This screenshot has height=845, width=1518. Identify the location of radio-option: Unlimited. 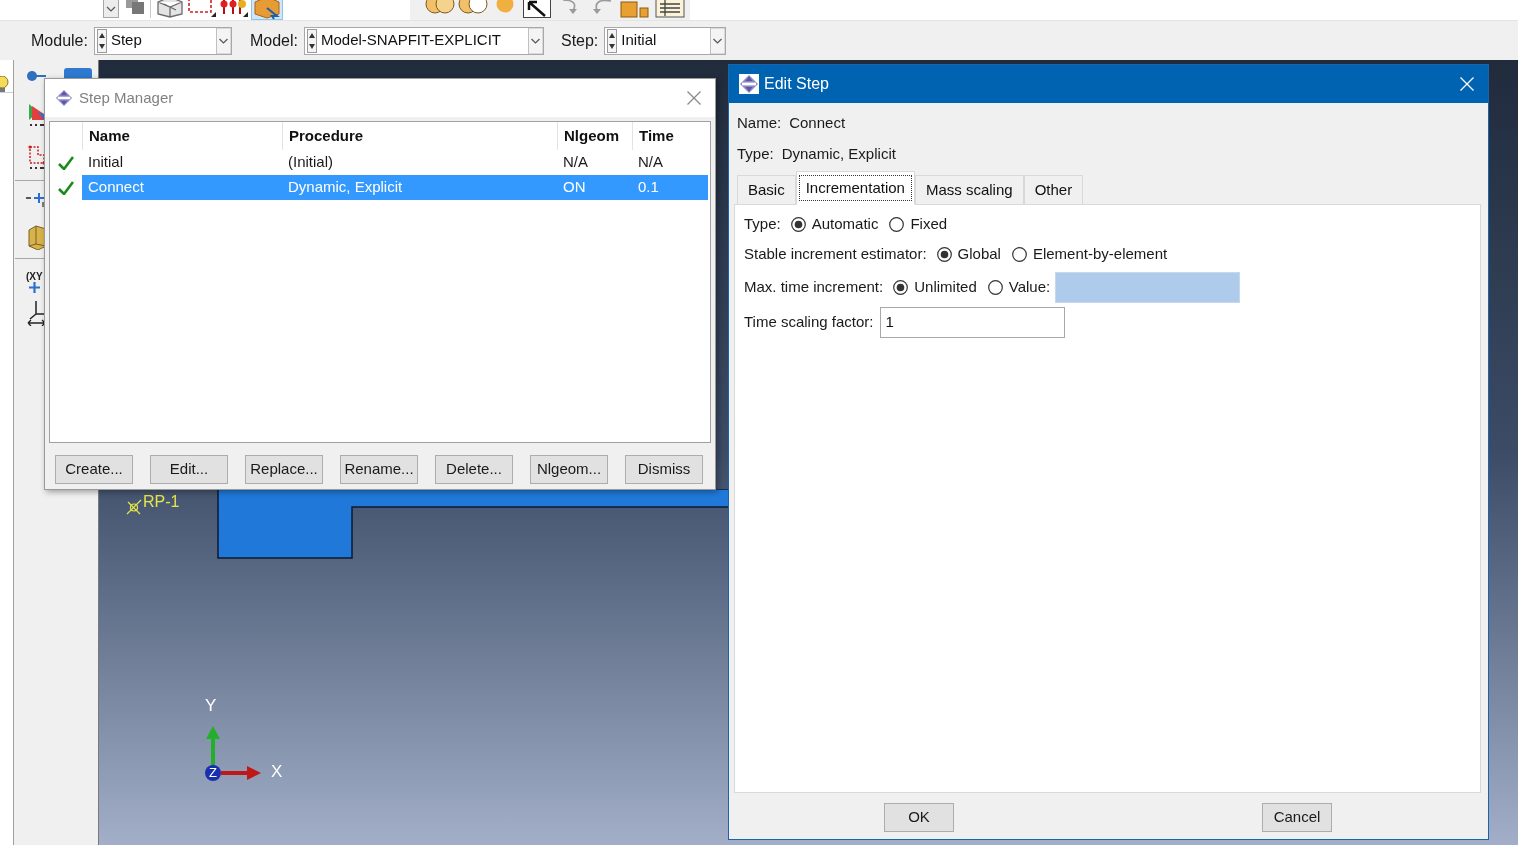
(935, 287).